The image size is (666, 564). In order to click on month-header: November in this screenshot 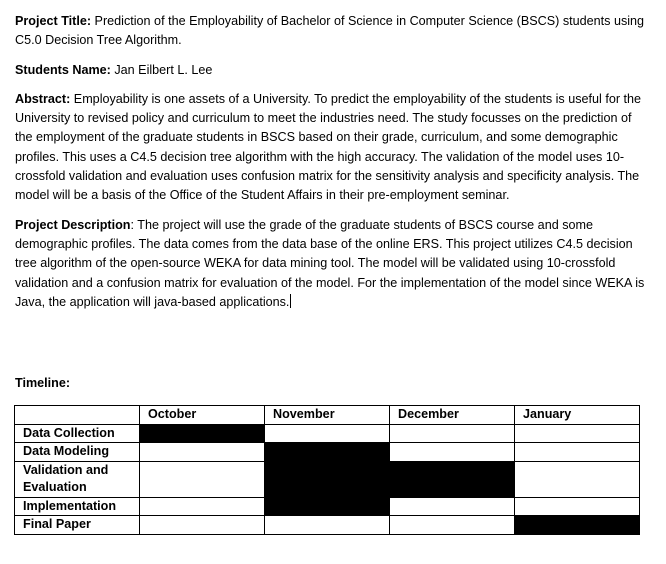, I will do `click(327, 415)`.